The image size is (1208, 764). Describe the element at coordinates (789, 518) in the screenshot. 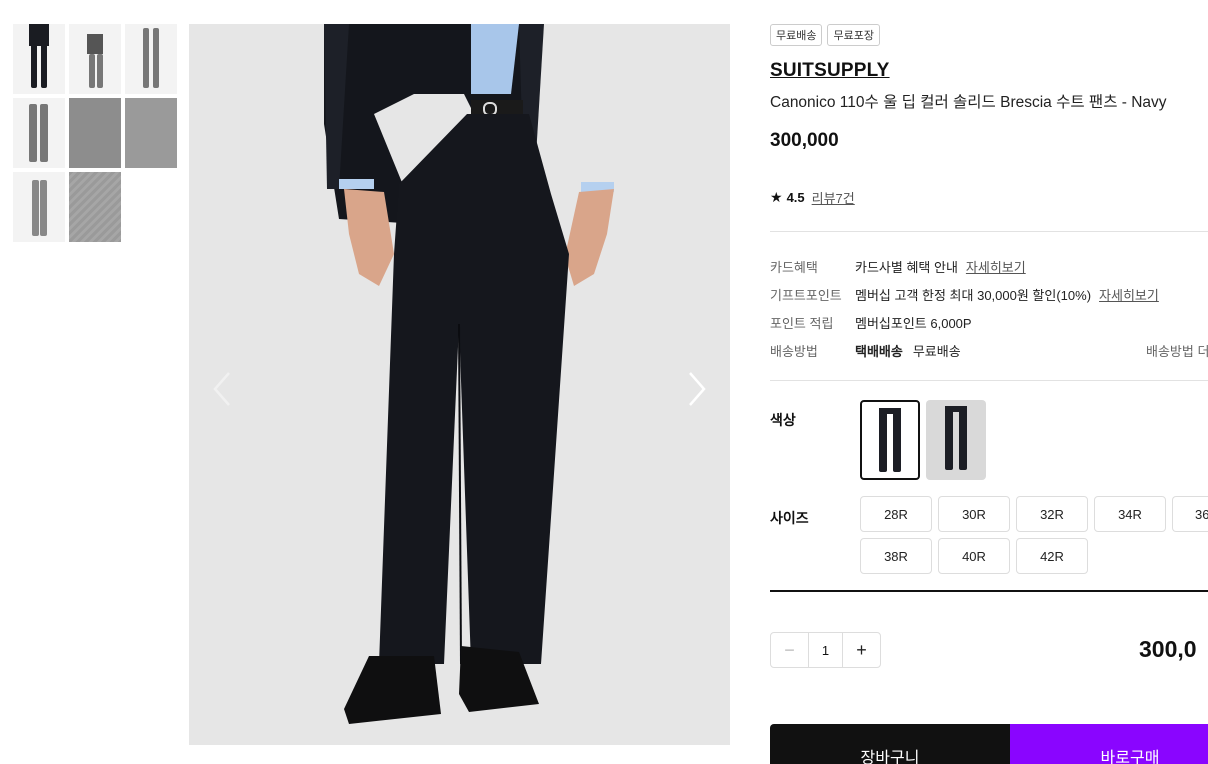

I see `size-label: 사이즈` at that location.